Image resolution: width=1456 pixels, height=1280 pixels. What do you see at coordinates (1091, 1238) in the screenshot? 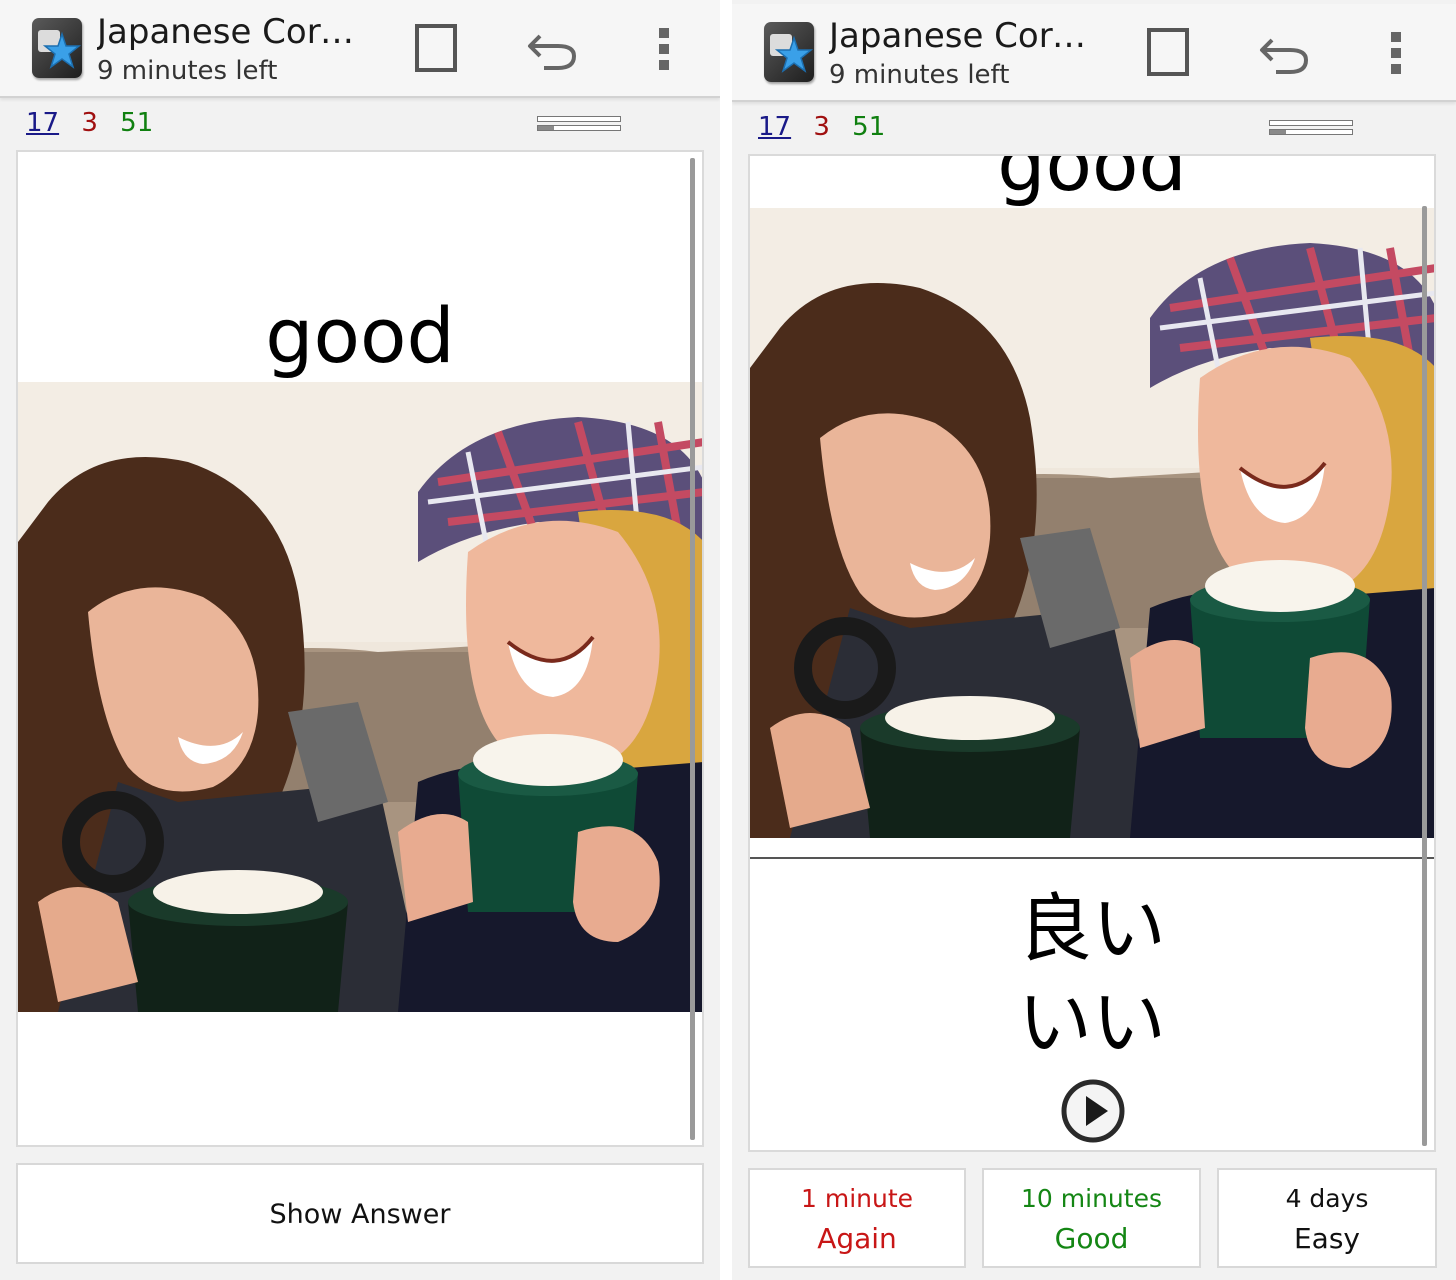
I see `good-label: Good` at bounding box center [1091, 1238].